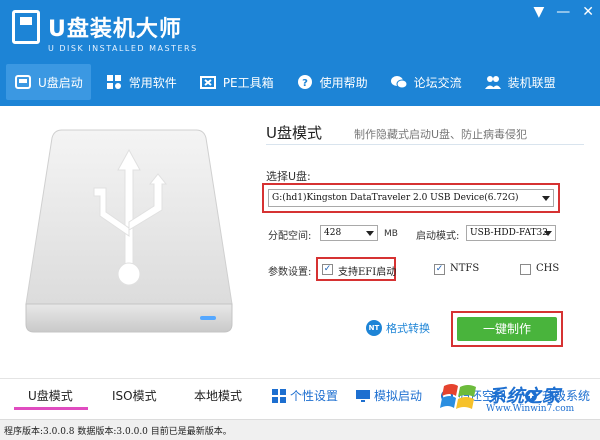 The image size is (600, 440). I want to click on divider, so click(425, 144).